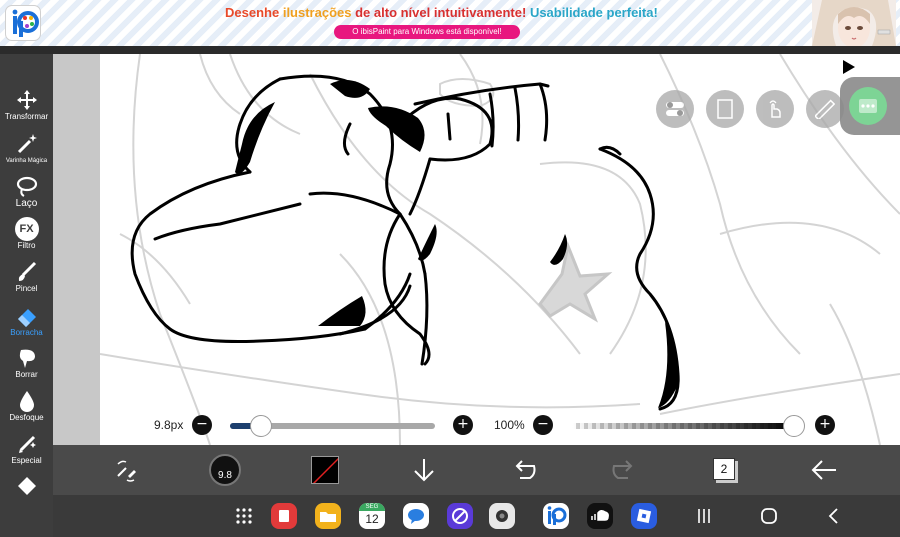 Image resolution: width=900 pixels, height=537 pixels. Describe the element at coordinates (23, 23) in the screenshot. I see `ibispaint-logo` at that location.